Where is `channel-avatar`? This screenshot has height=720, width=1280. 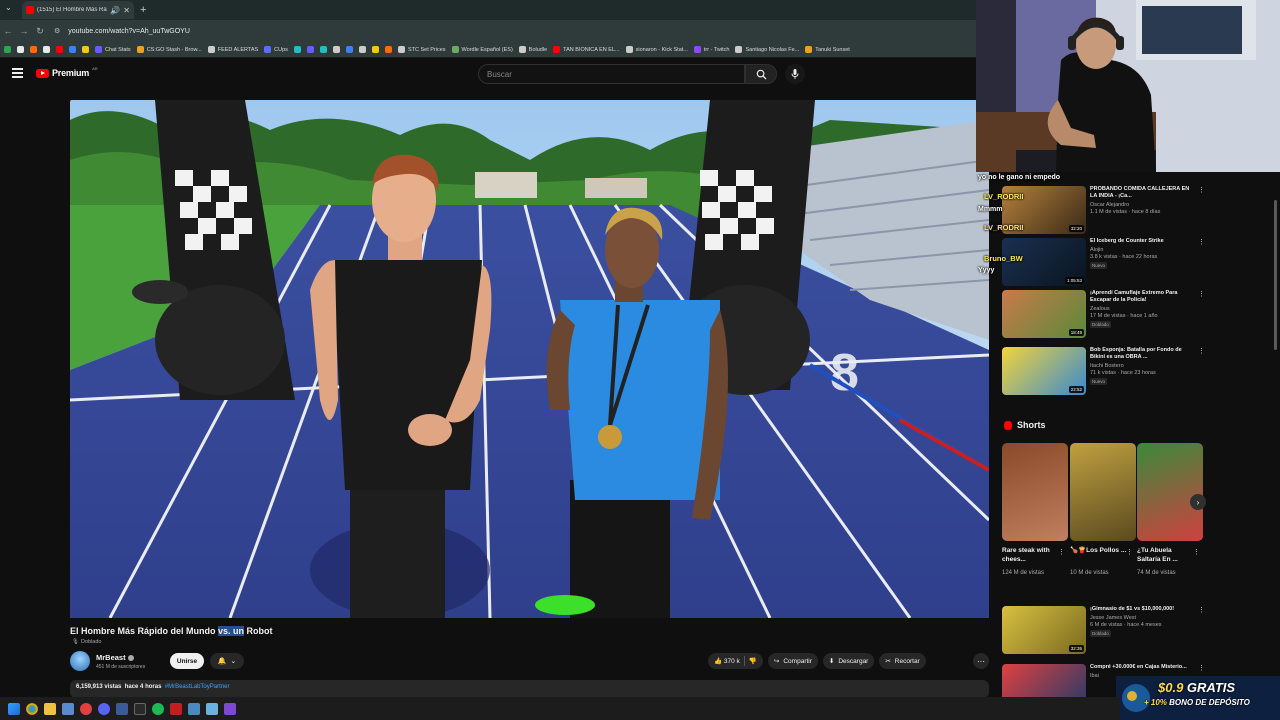
channel-avatar is located at coordinates (80, 661).